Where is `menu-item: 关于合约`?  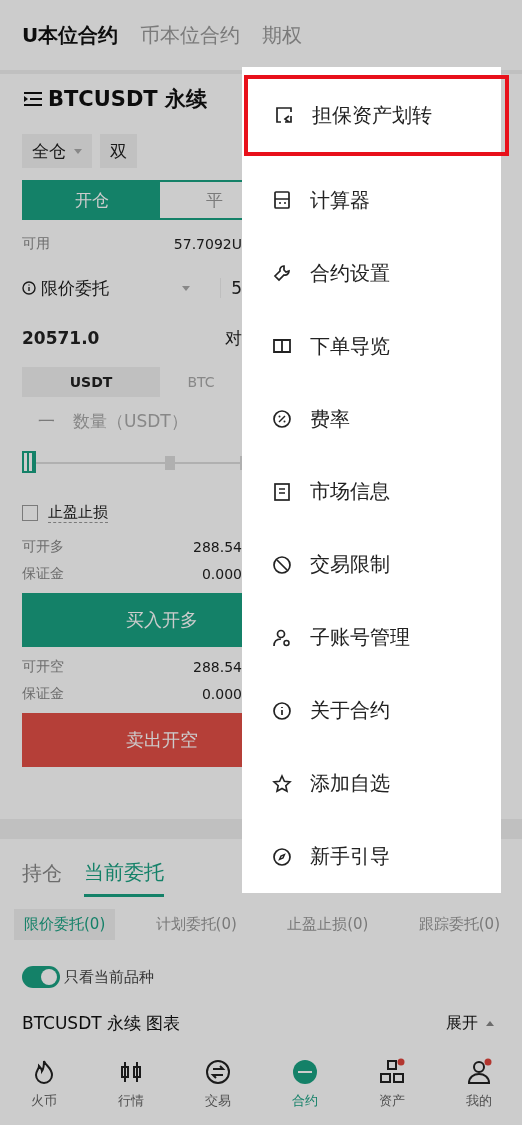 menu-item: 关于合约 is located at coordinates (371, 711).